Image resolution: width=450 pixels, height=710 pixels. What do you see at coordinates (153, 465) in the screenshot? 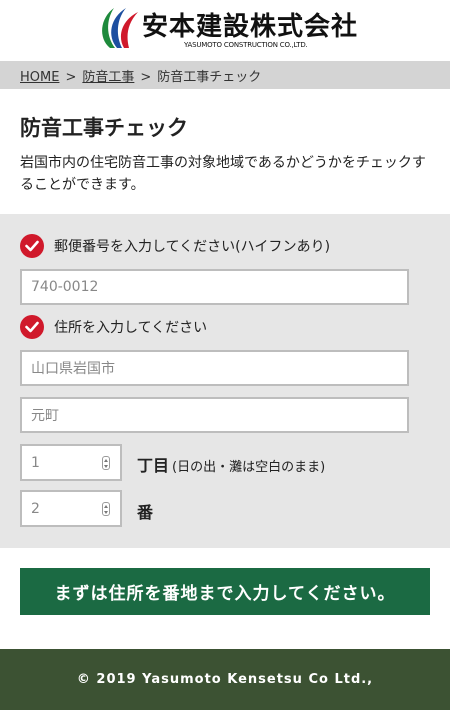
I see `chome-label-text: 丁目` at bounding box center [153, 465].